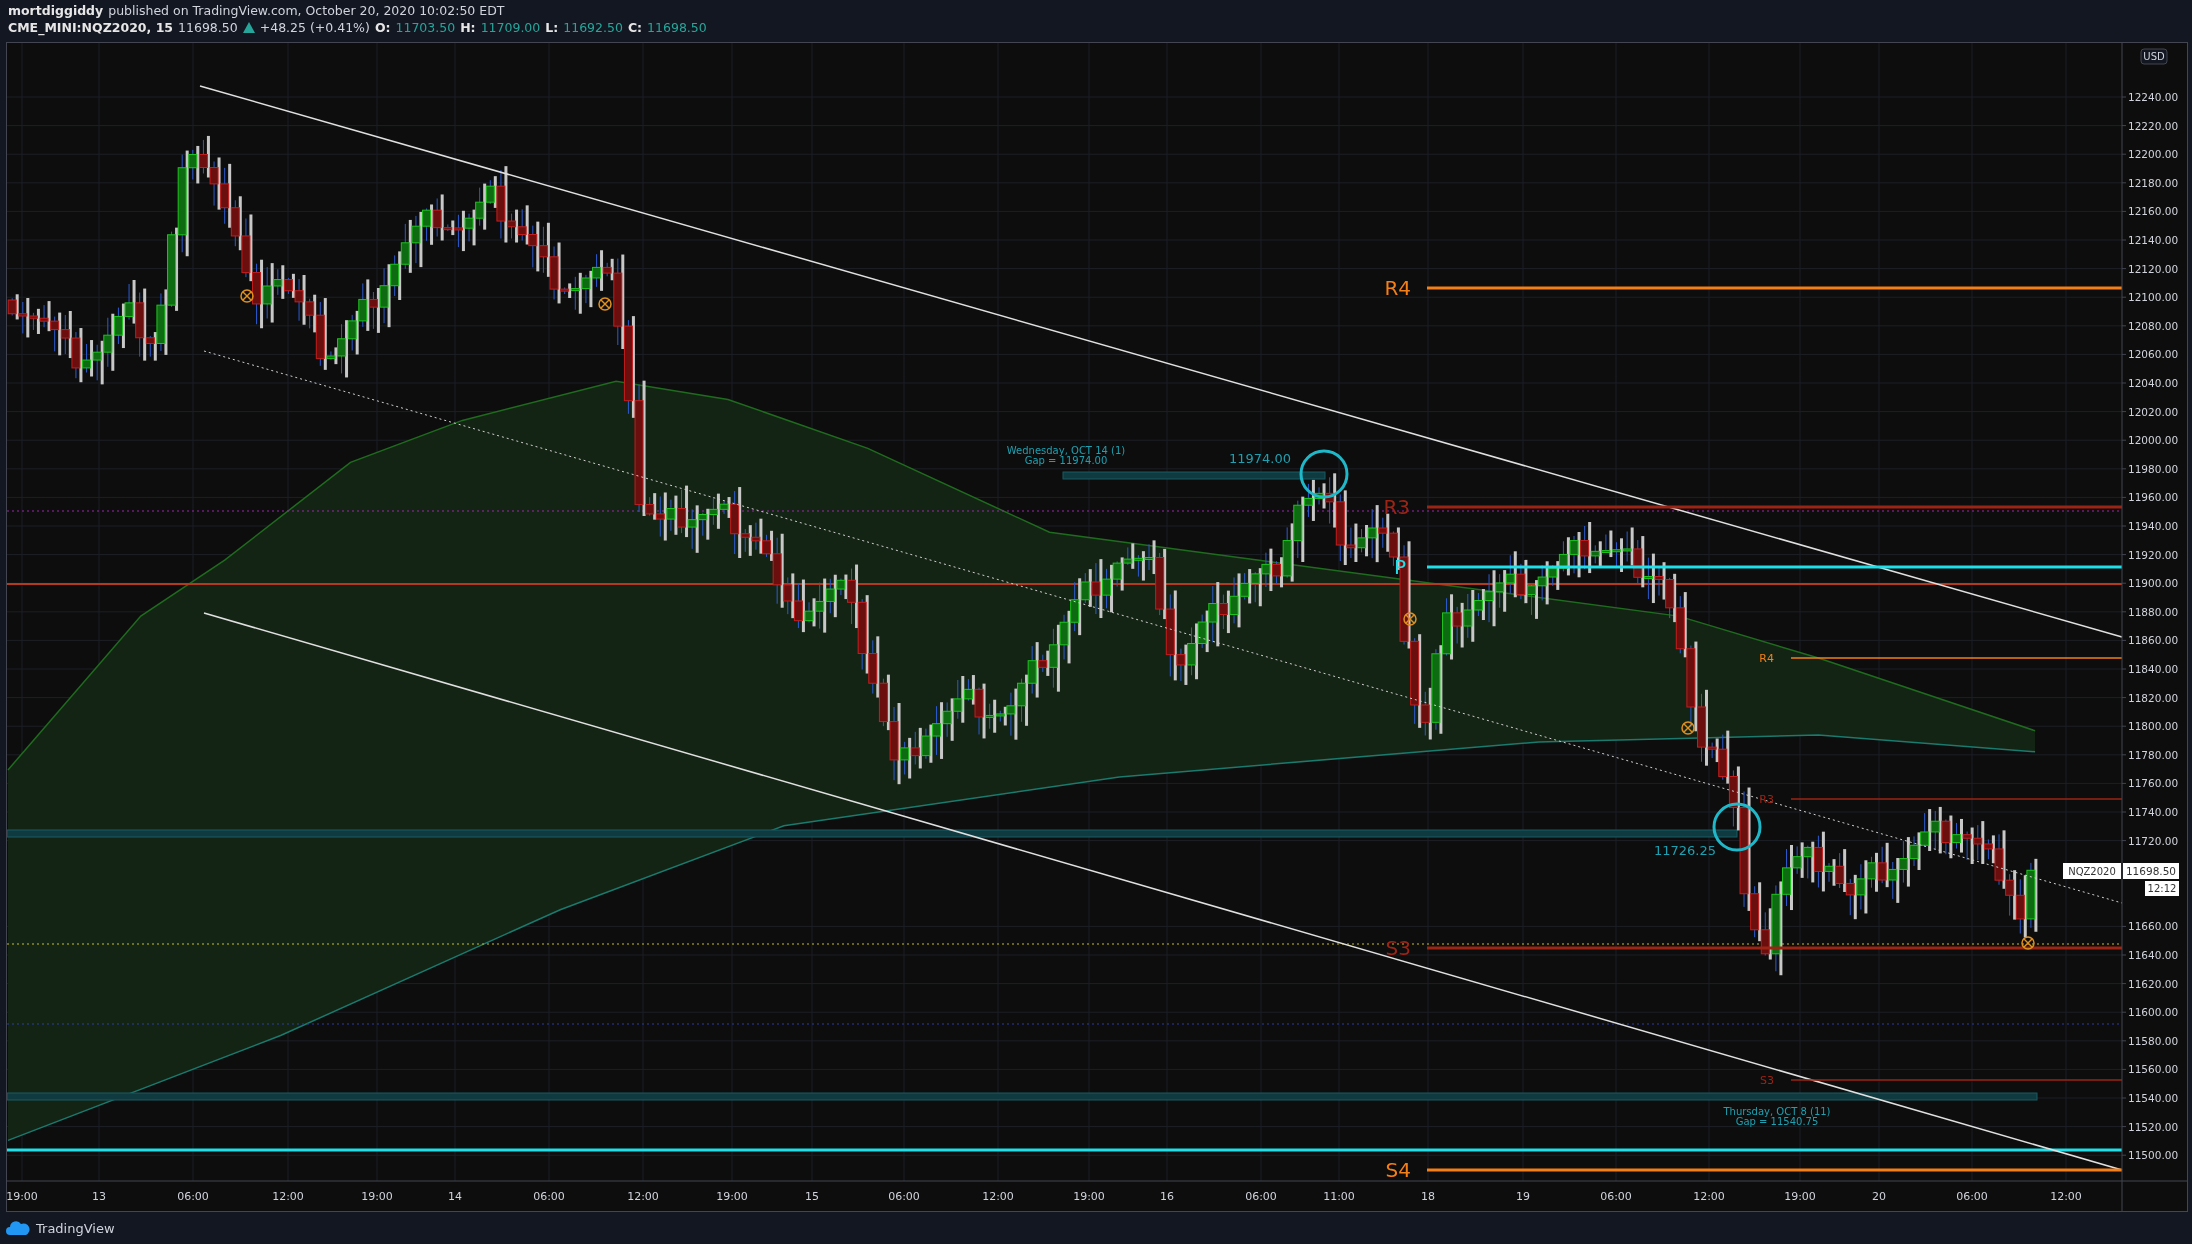 The image size is (2192, 1244). What do you see at coordinates (2153, 468) in the screenshot?
I see `price-axis-label: 11980.00` at bounding box center [2153, 468].